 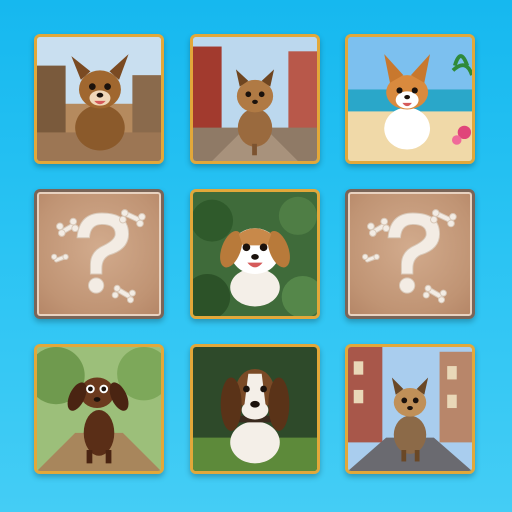 I want to click on card-7-dachshund, so click(x=99, y=409).